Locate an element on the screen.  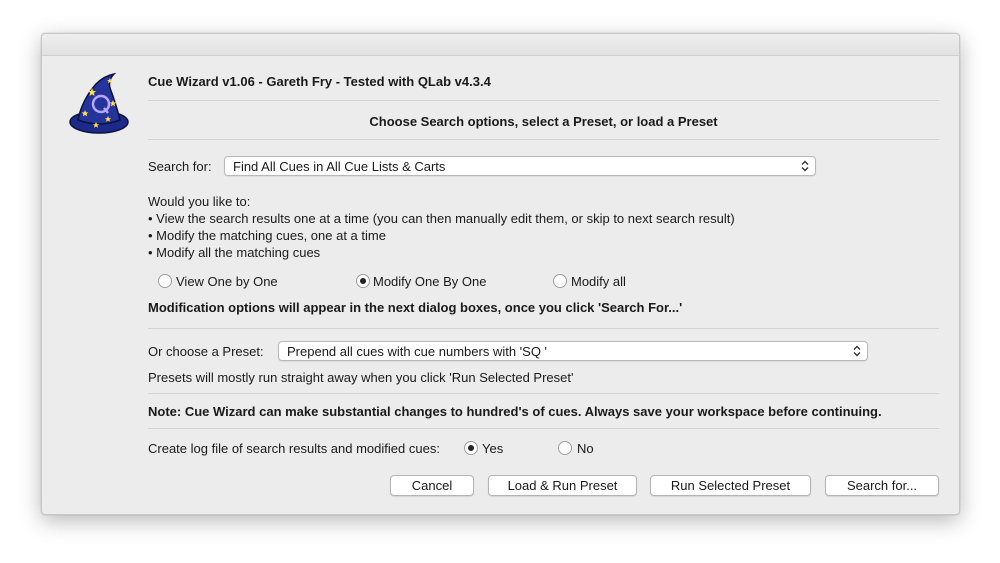
radio-modify-one-by-one is located at coordinates (363, 281).